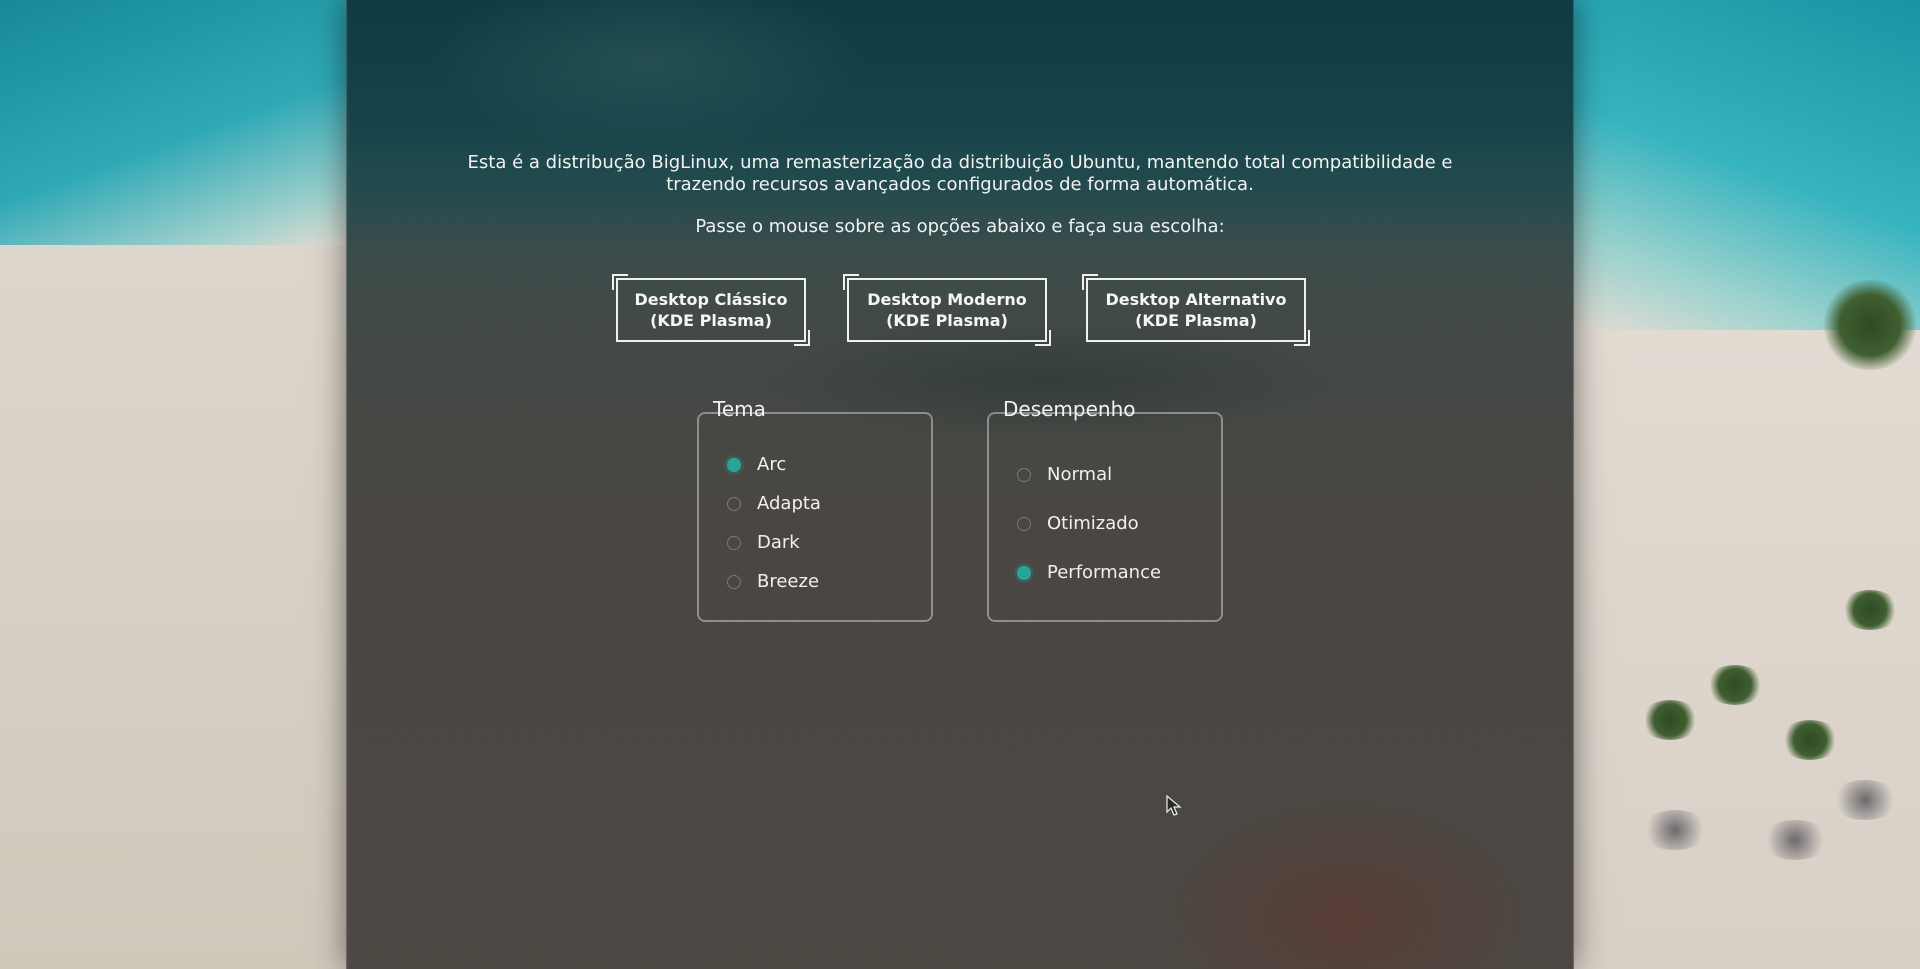 The width and height of the screenshot is (1920, 969). I want to click on desktop-alternative-button: Desktop Alternativo (KDE Plasma), so click(1196, 310).